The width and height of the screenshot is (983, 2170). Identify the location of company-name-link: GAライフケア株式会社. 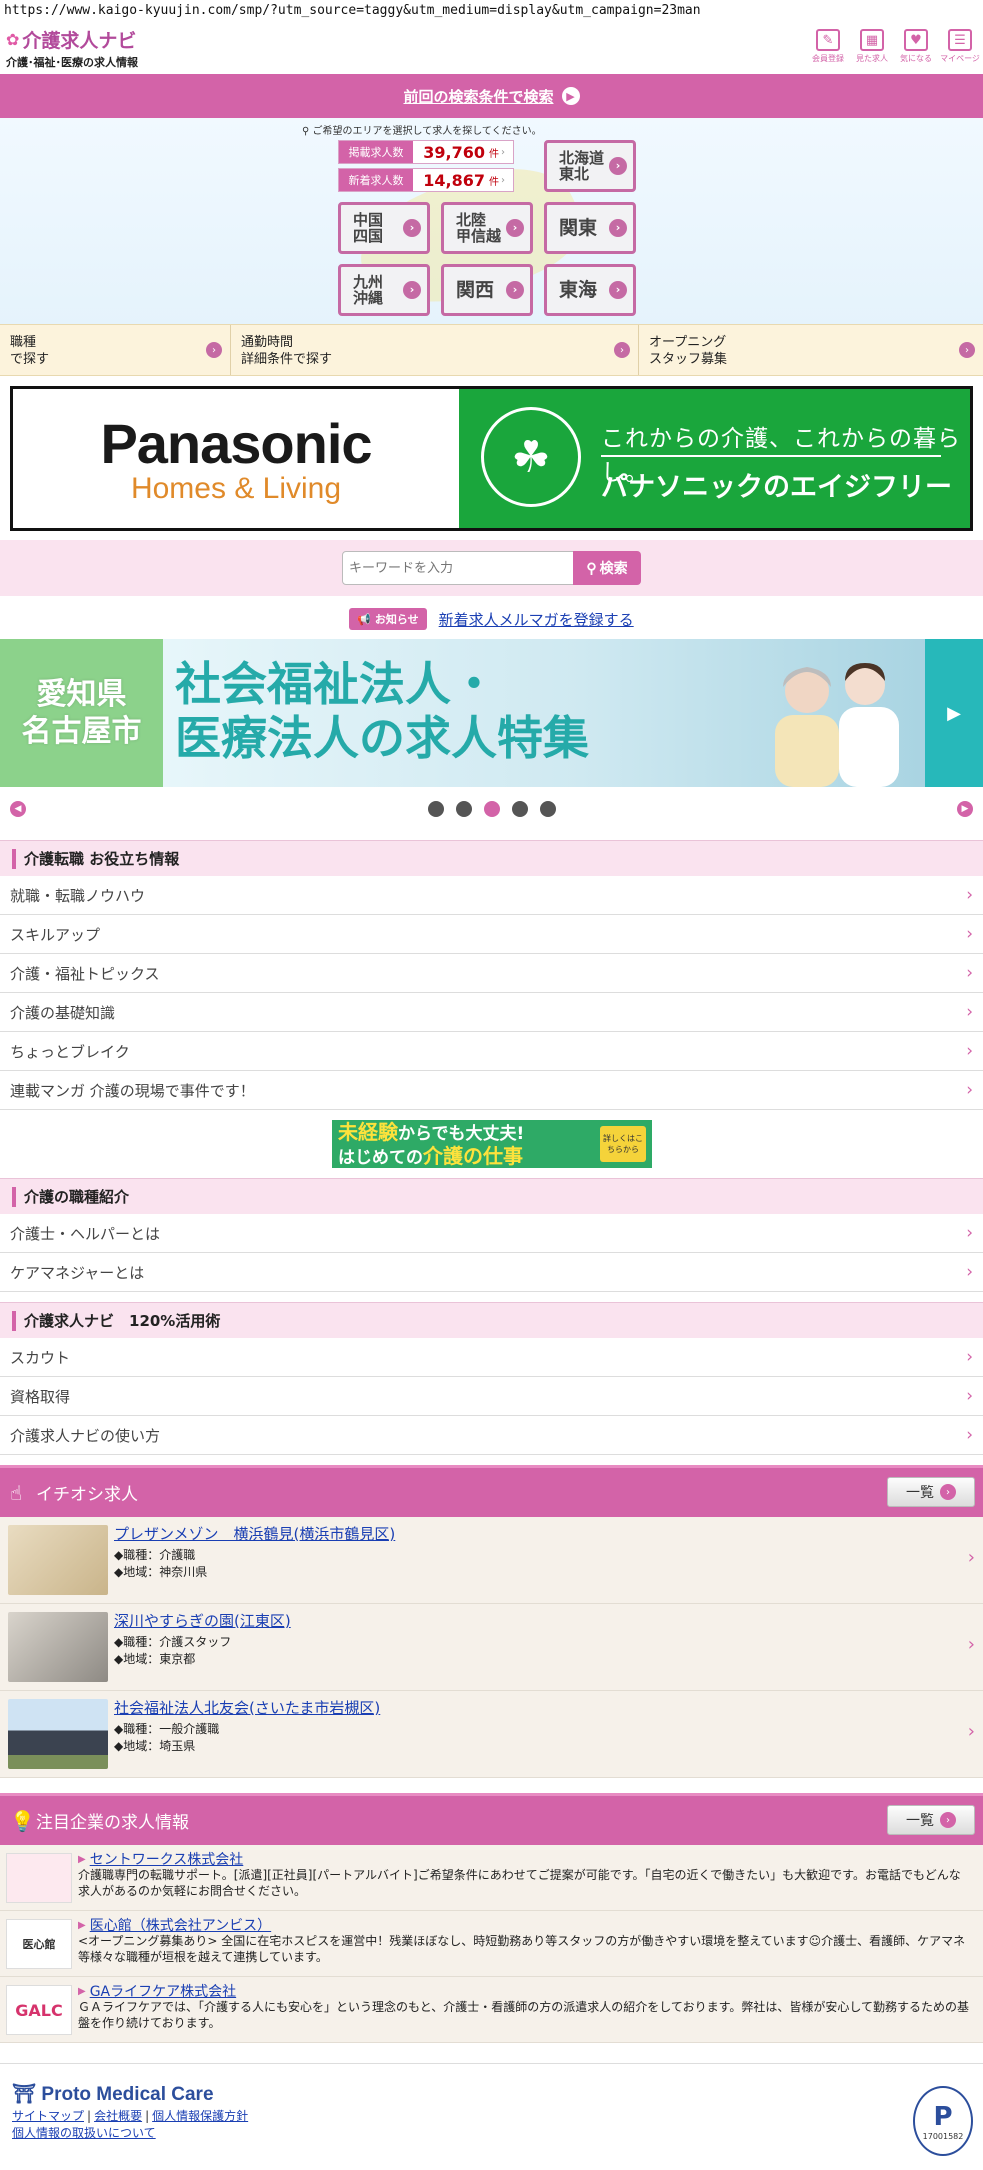
(163, 1991).